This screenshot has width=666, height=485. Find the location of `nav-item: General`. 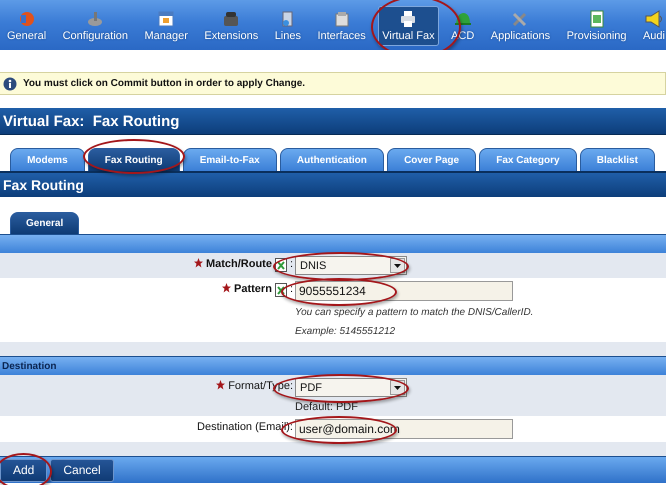

nav-item: General is located at coordinates (26, 26).